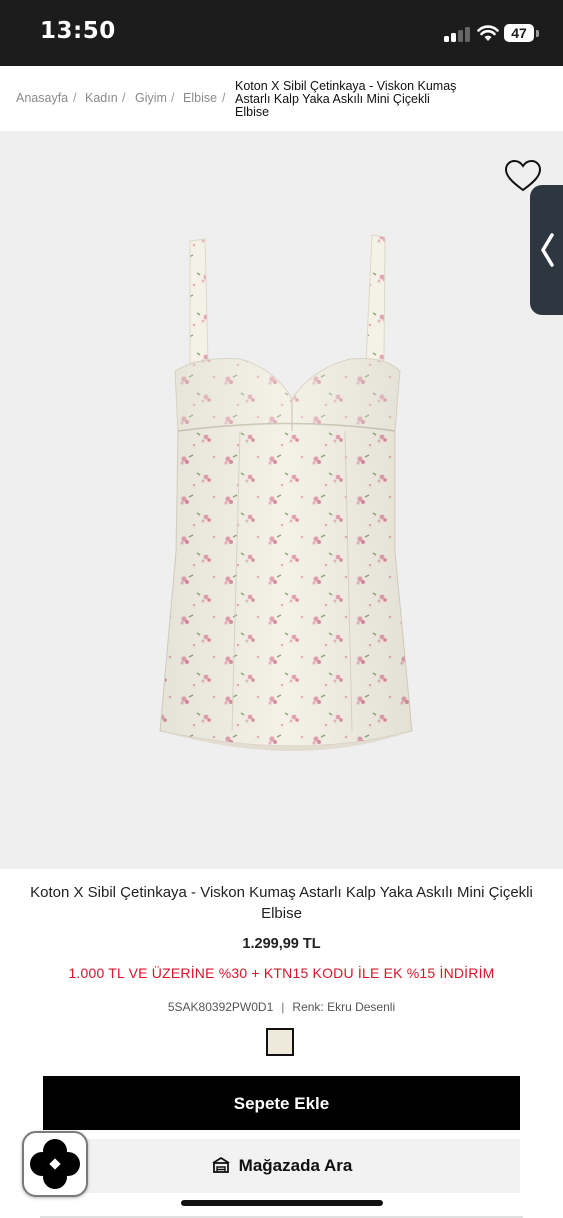 This screenshot has height=1218, width=563. I want to click on status-bar: 13:50 47, so click(281, 33).